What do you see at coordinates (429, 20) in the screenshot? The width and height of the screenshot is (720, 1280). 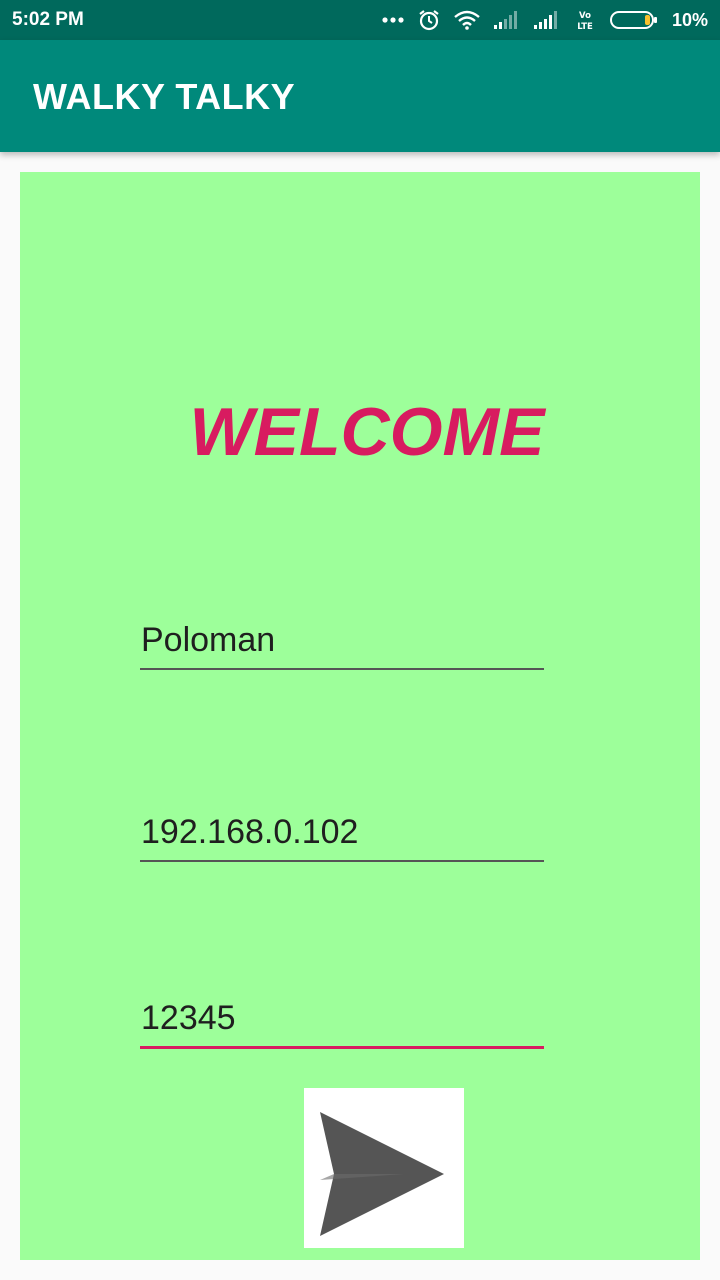 I see `alarm-icon` at bounding box center [429, 20].